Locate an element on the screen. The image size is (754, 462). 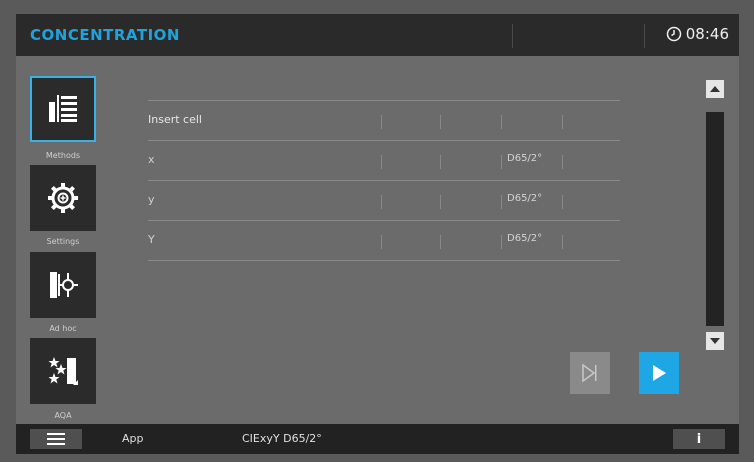
table-row: Y D65/2° is located at coordinates (384, 240).